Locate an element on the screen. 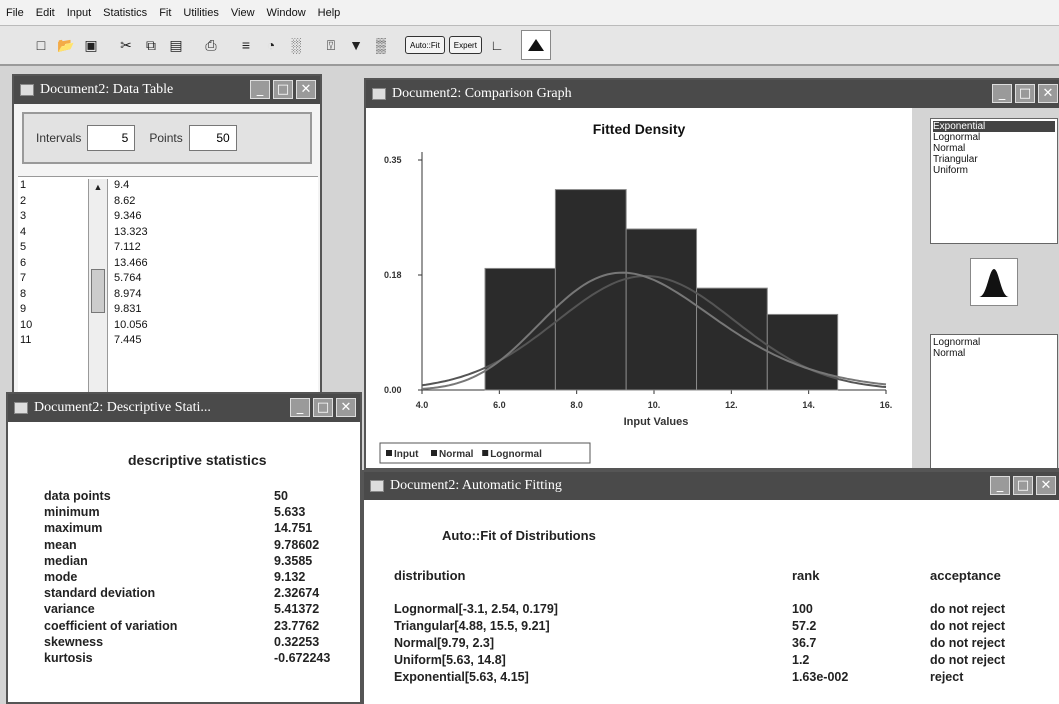 The image size is (1059, 704). distribution-option: Normal is located at coordinates (994, 148).